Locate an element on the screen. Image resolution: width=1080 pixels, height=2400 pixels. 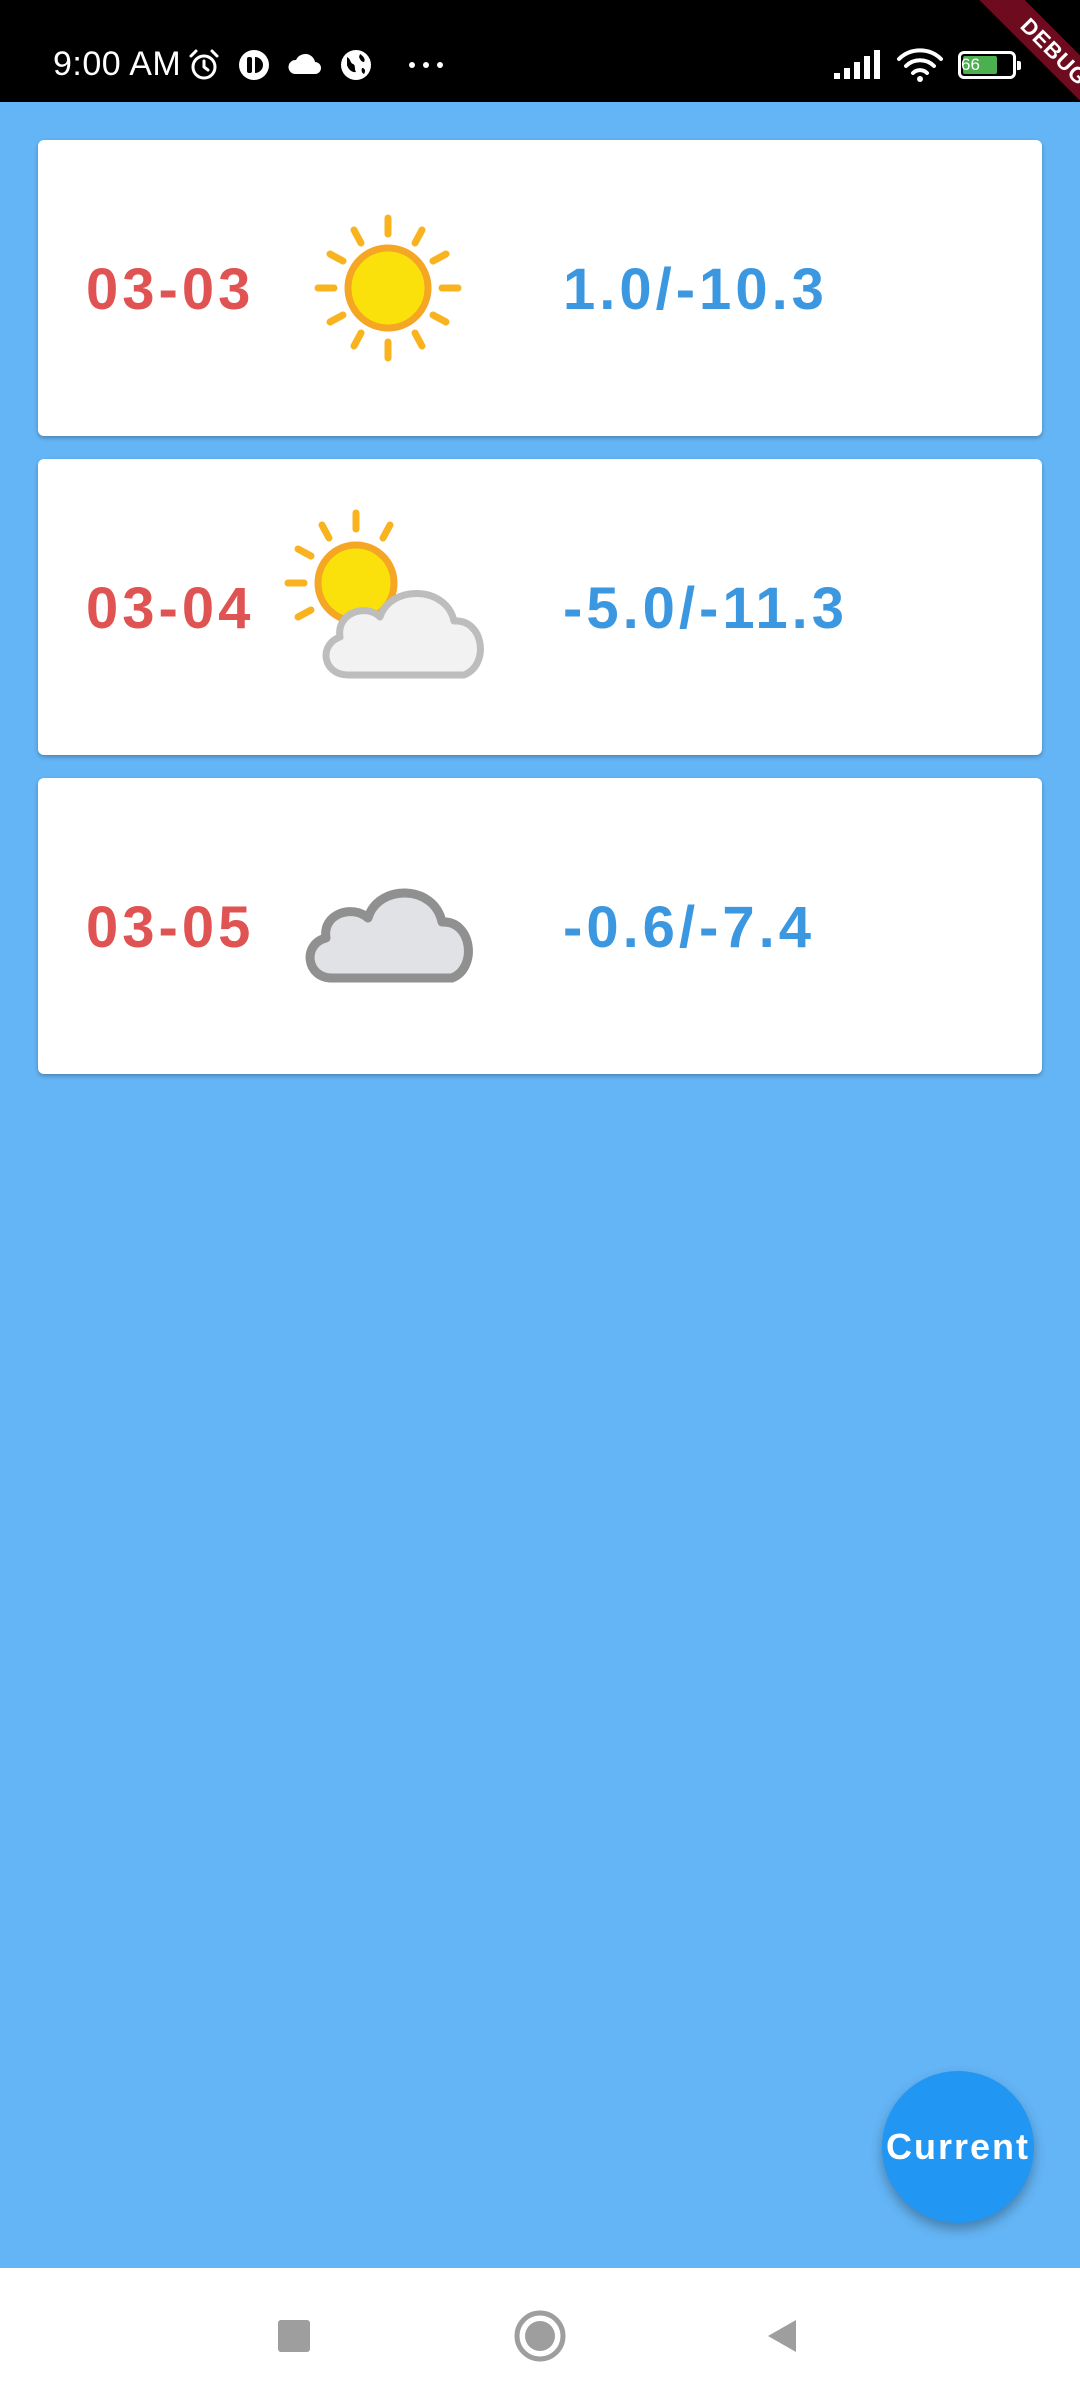
forecast-card: 03-05 -0.6/-7.4 is located at coordinates (540, 926).